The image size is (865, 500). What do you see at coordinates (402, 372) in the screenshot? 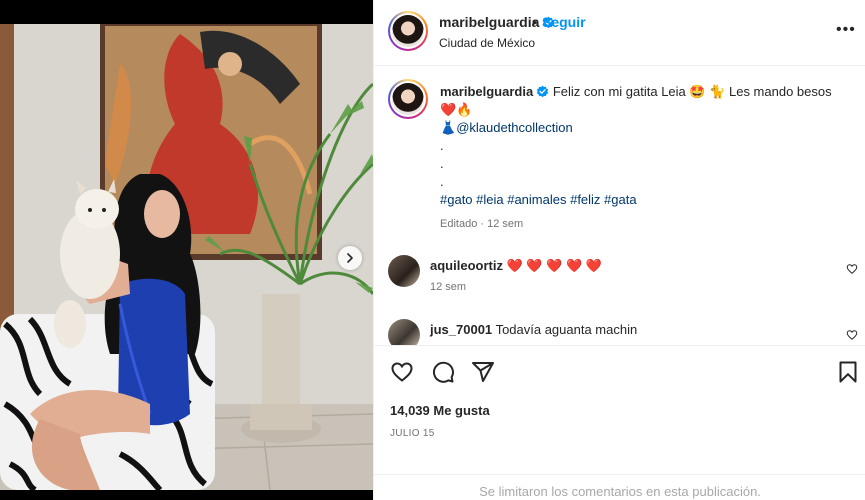
I see `heart-outline-icon` at bounding box center [402, 372].